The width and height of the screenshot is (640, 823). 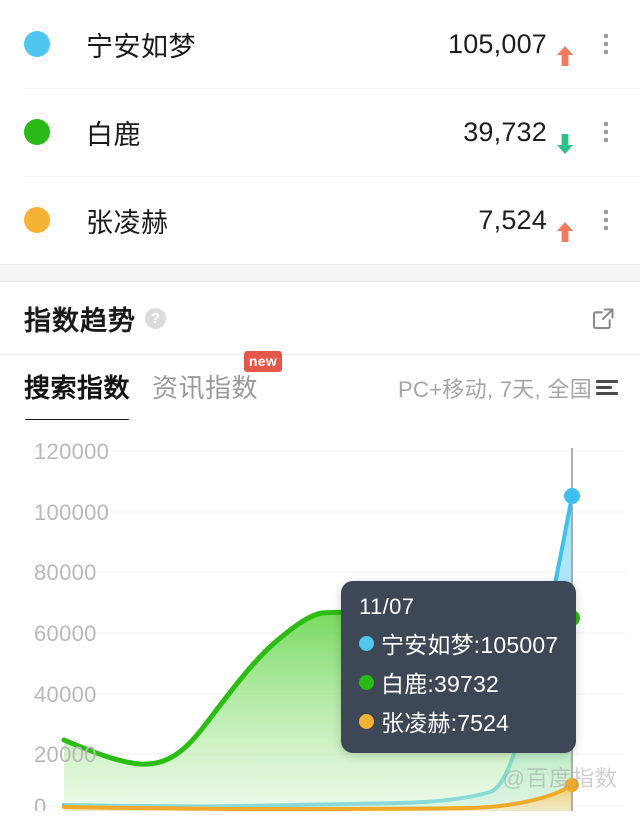 I want to click on tooltip-row: 张凌赫:7524, so click(x=458, y=721).